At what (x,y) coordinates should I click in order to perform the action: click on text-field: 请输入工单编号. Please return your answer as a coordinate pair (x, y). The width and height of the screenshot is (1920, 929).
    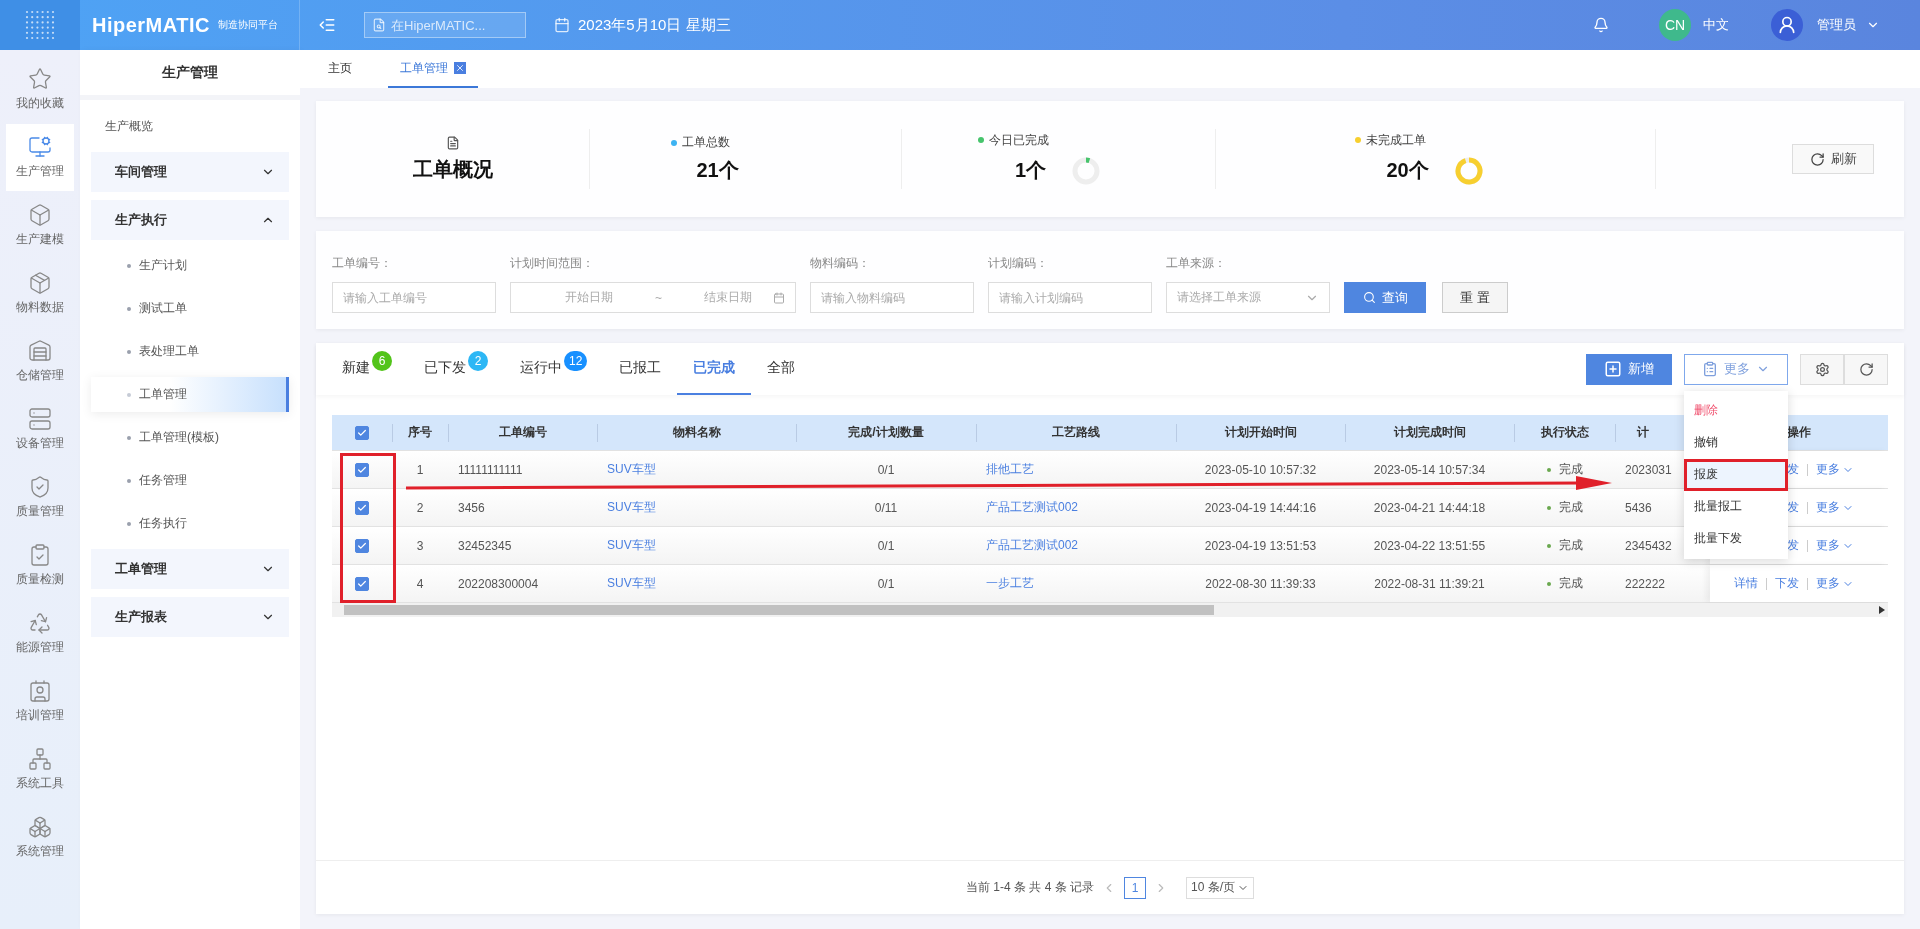
    Looking at the image, I should click on (414, 297).